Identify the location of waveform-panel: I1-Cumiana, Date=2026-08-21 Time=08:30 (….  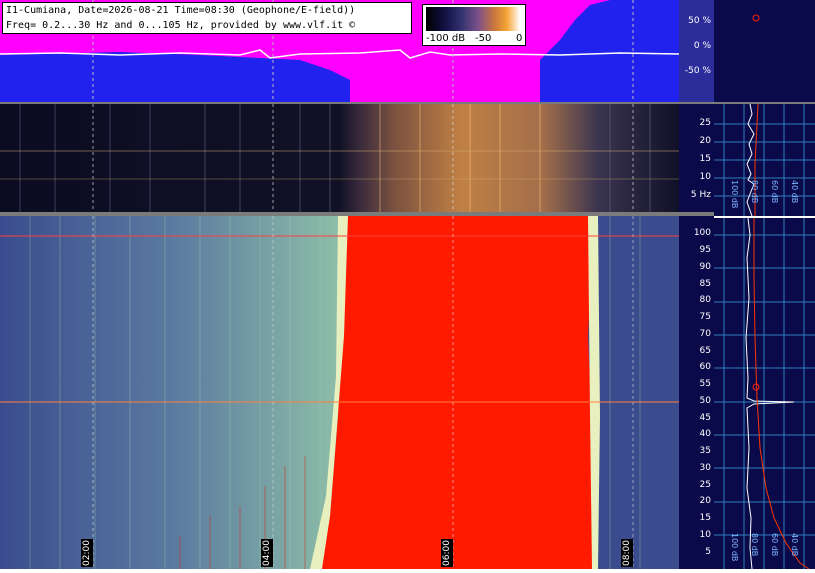
(339, 51).